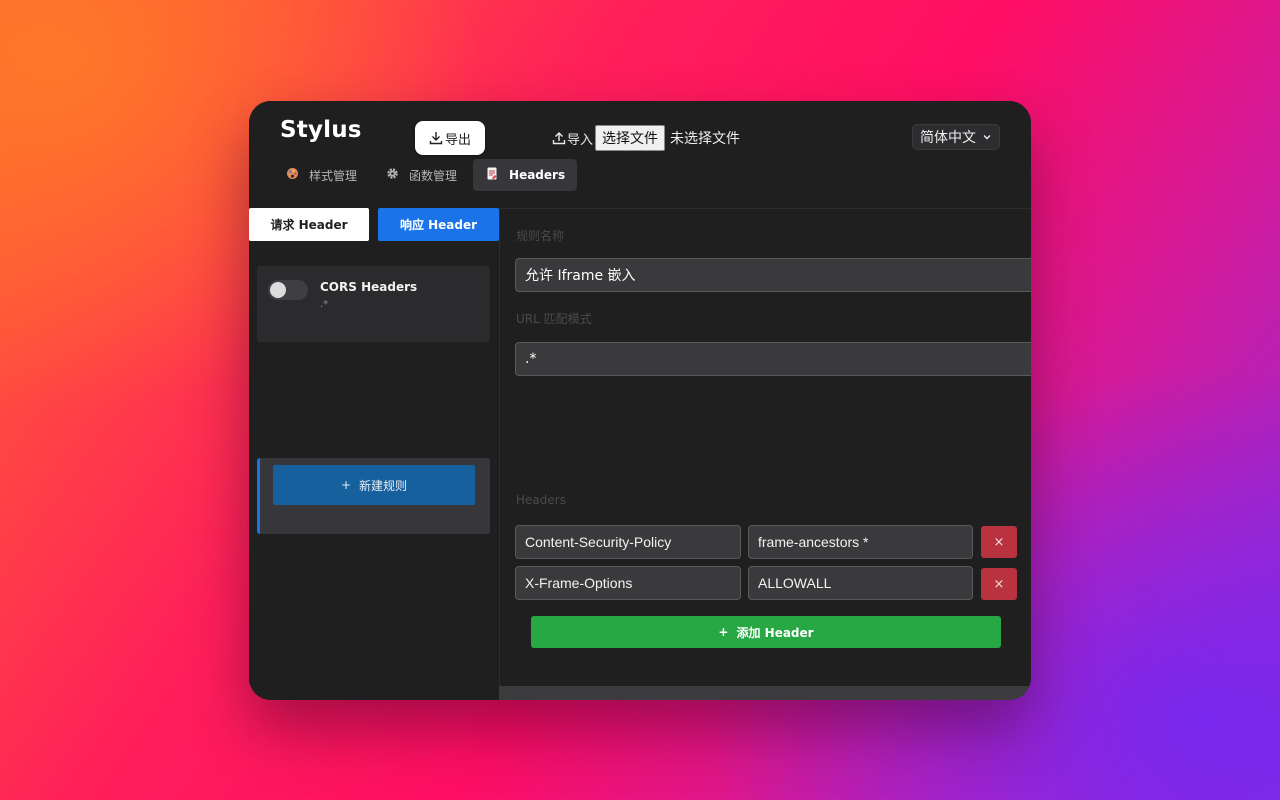 The width and height of the screenshot is (1280, 800). Describe the element at coordinates (288, 290) in the screenshot. I see `rule-toggle` at that location.